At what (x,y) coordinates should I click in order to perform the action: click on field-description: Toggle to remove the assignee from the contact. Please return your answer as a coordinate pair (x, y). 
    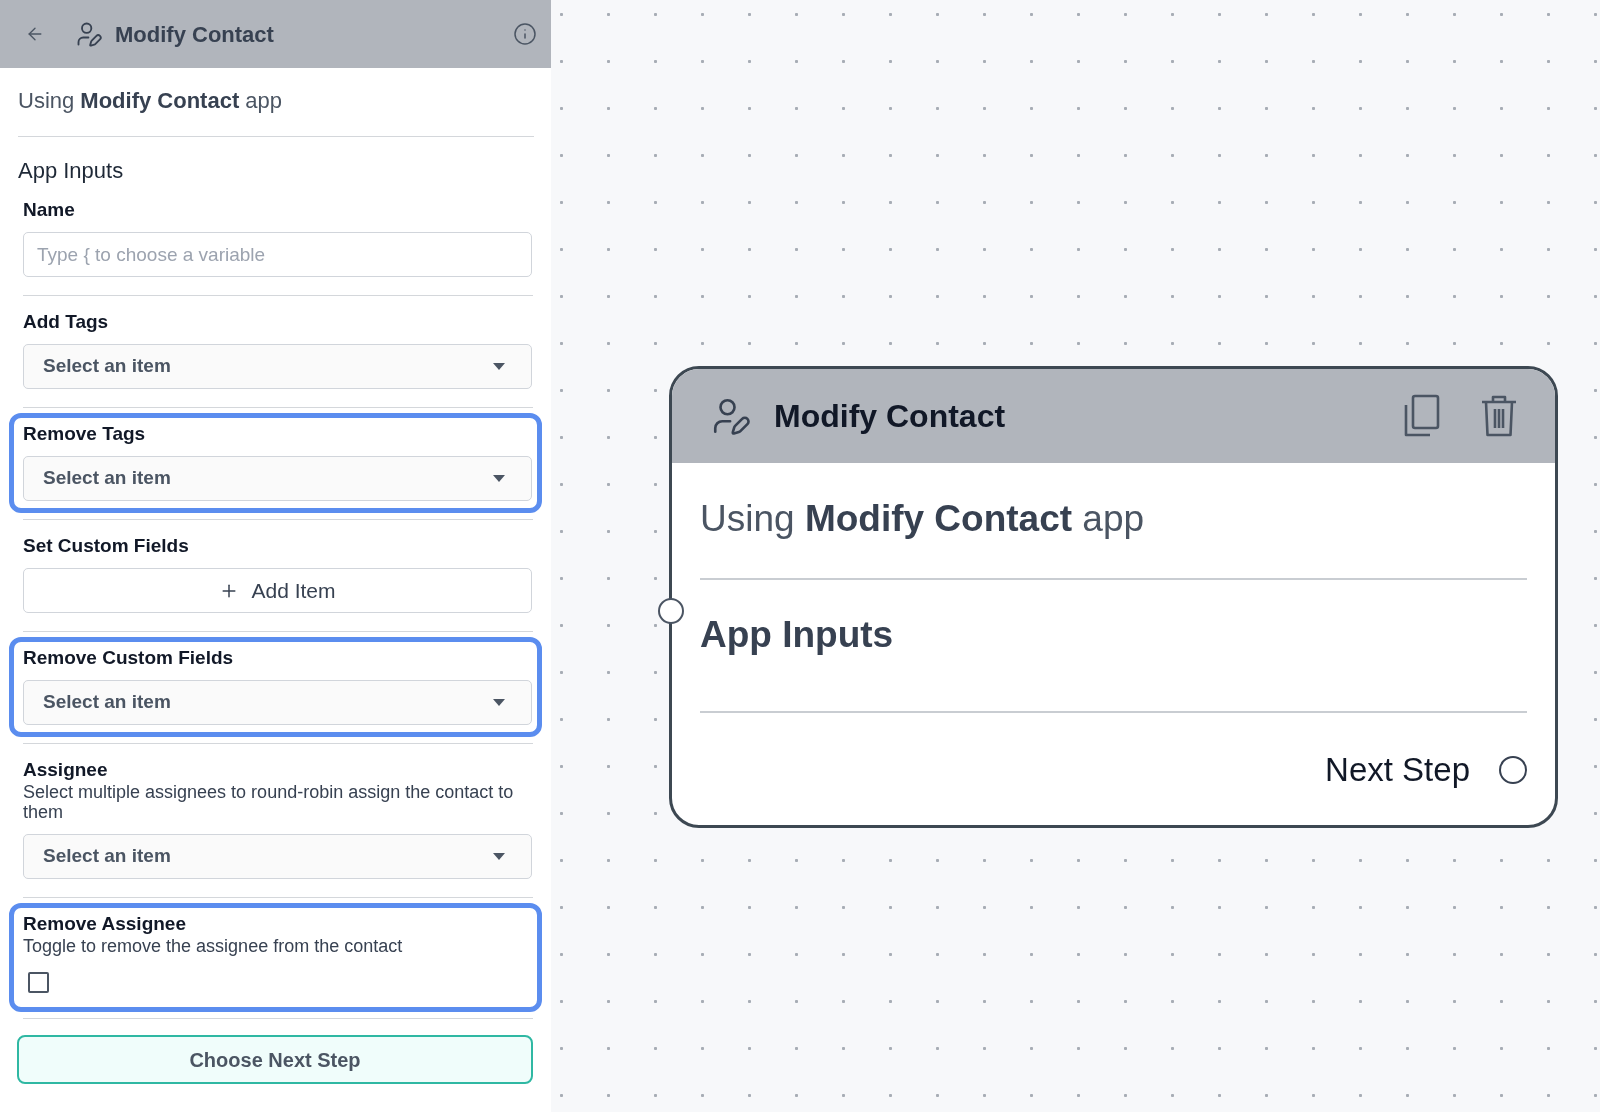
    Looking at the image, I should click on (213, 947).